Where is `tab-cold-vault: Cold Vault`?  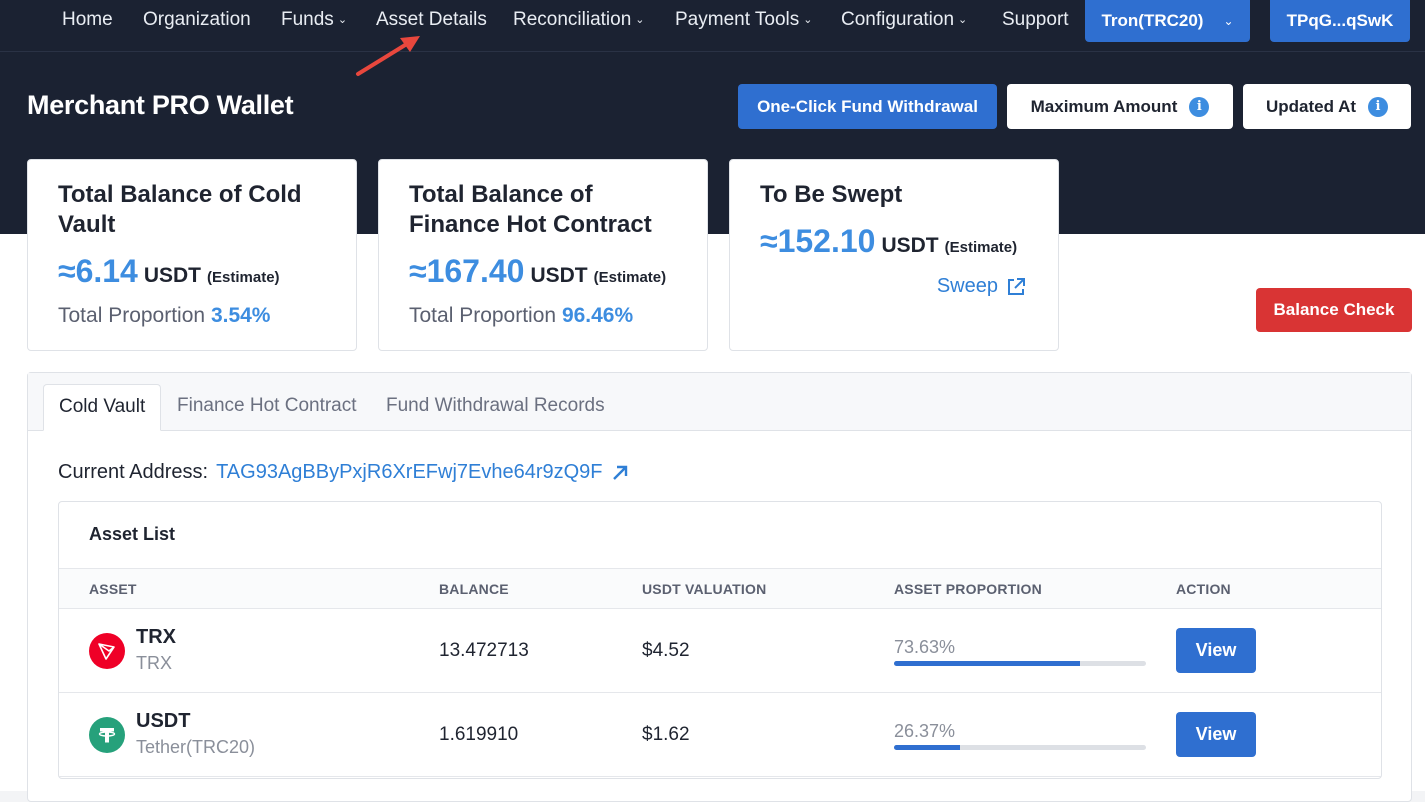 tab-cold-vault: Cold Vault is located at coordinates (102, 407).